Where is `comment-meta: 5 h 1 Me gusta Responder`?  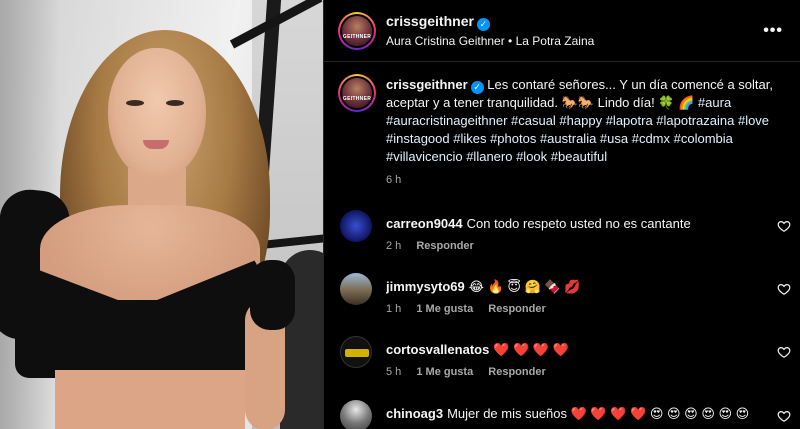 comment-meta: 5 h 1 Me gusta Responder is located at coordinates (472, 372).